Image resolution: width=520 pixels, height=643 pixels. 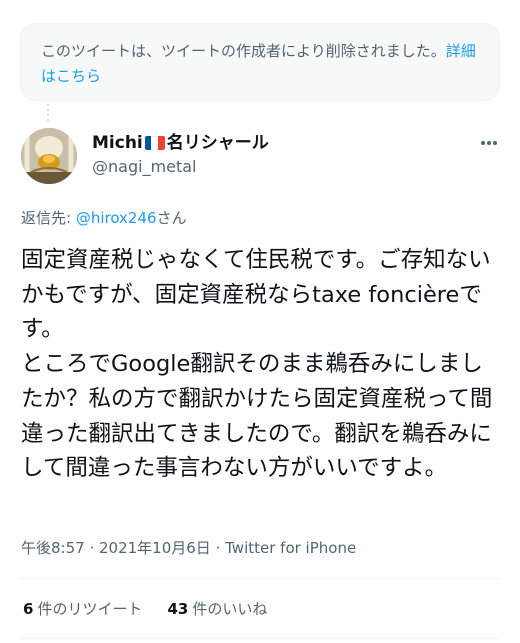 What do you see at coordinates (155, 548) in the screenshot?
I see `tweet-date: 2021年10月6日` at bounding box center [155, 548].